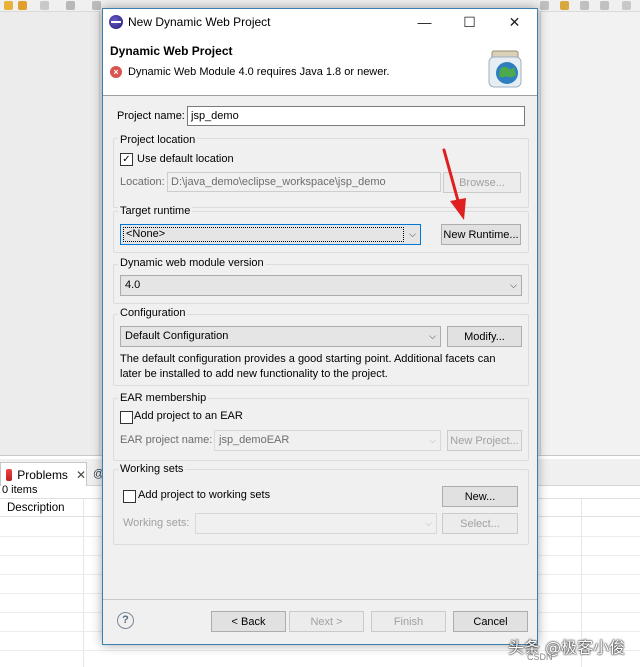 This screenshot has height=667, width=640. I want to click on annotation-arrow, so click(454, 184).